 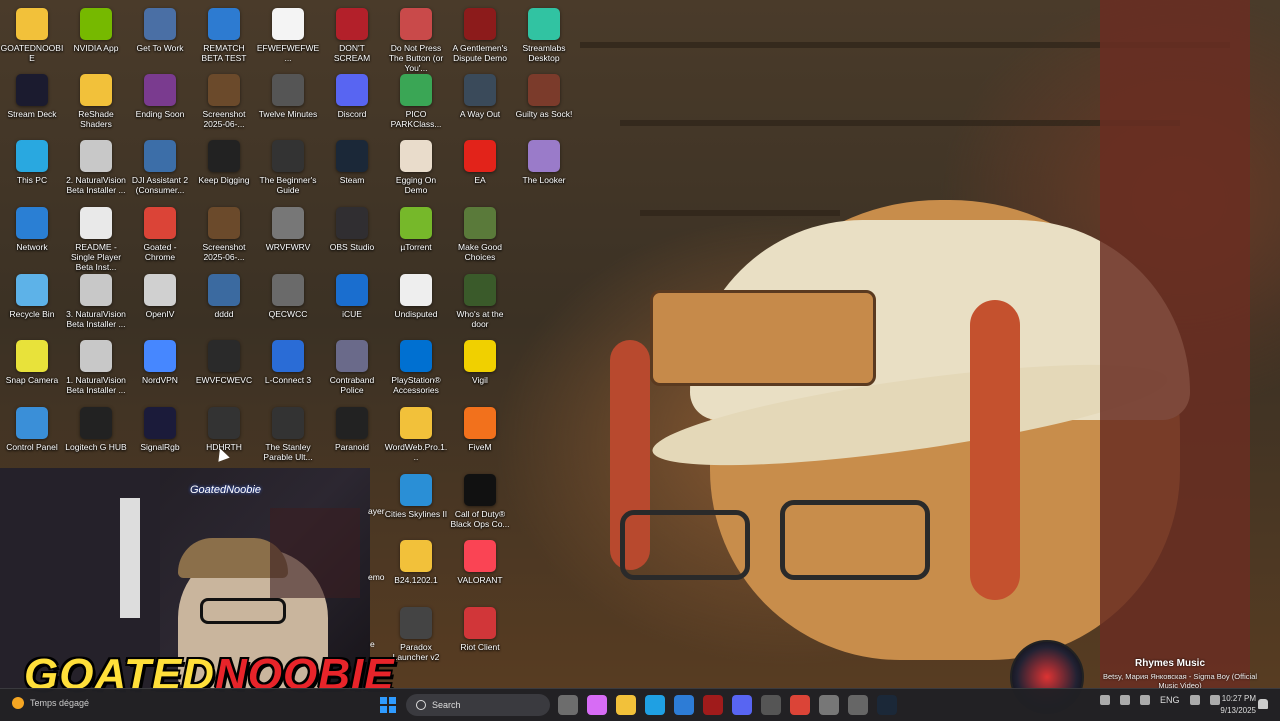 What do you see at coordinates (544, 35) in the screenshot?
I see `desktop-icon: Streamlabs Desktop` at bounding box center [544, 35].